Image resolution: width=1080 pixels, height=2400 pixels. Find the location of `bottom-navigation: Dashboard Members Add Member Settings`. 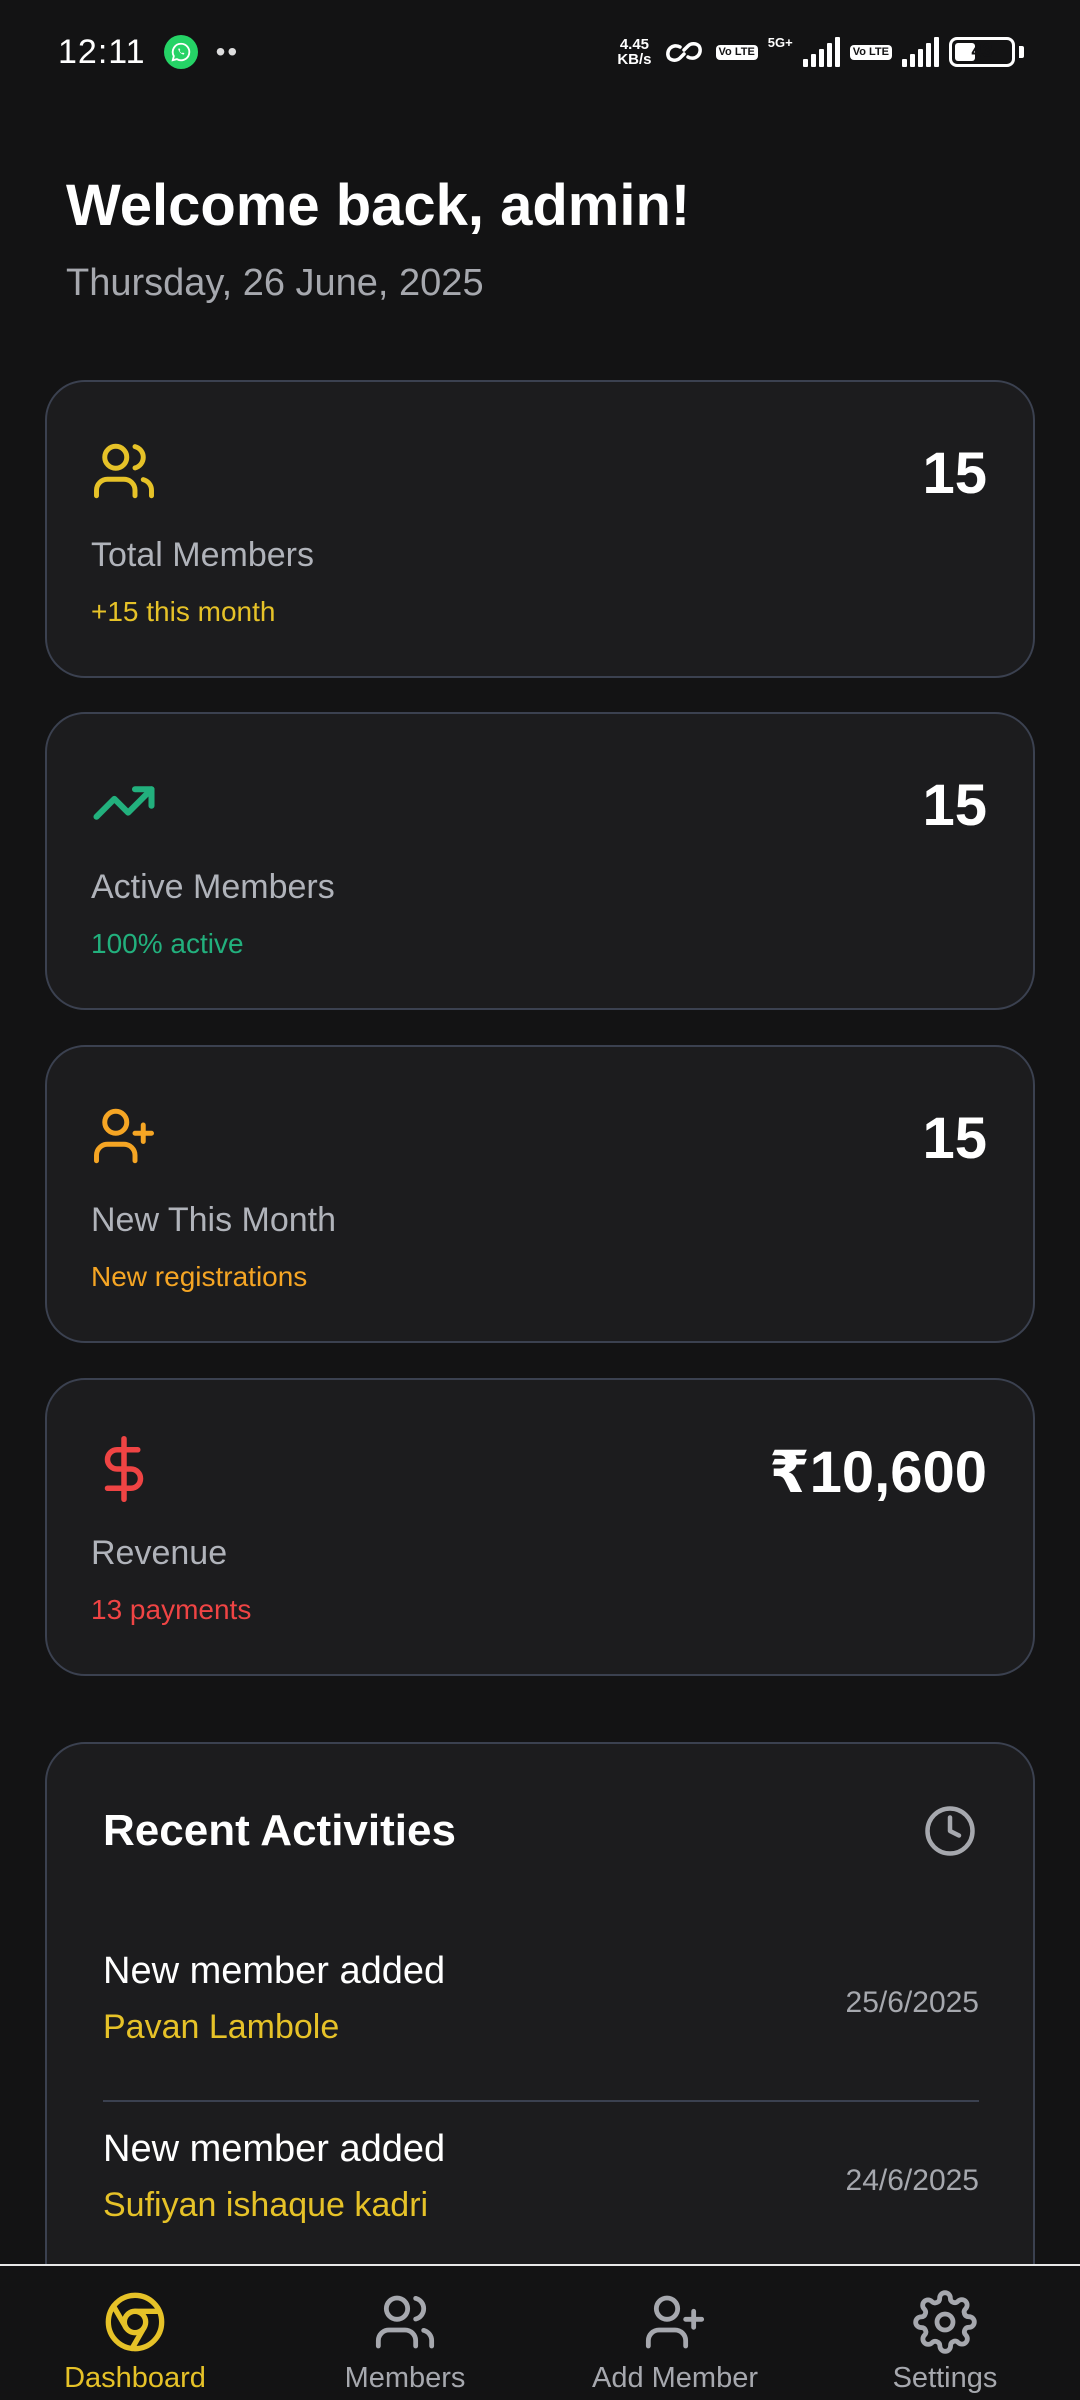

bottom-navigation: Dashboard Members Add Member Settings is located at coordinates (540, 2332).